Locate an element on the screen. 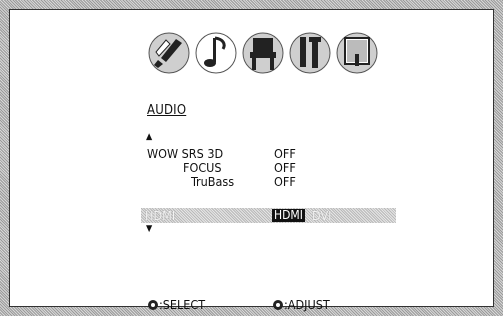 This screenshot has width=503, height=316. footer-select: :SELECT is located at coordinates (176, 305).